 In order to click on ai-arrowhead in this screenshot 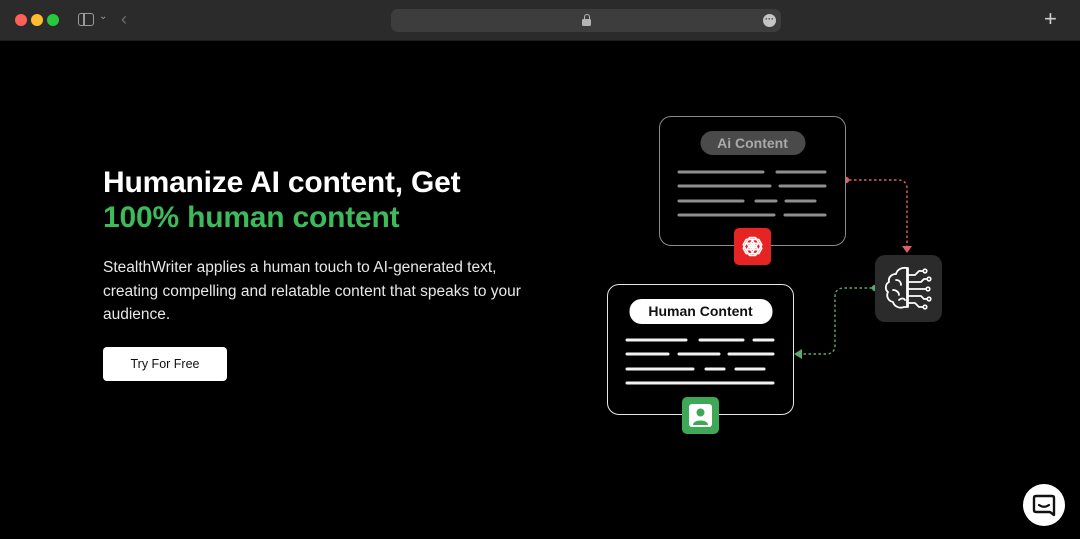, I will do `click(907, 249)`.